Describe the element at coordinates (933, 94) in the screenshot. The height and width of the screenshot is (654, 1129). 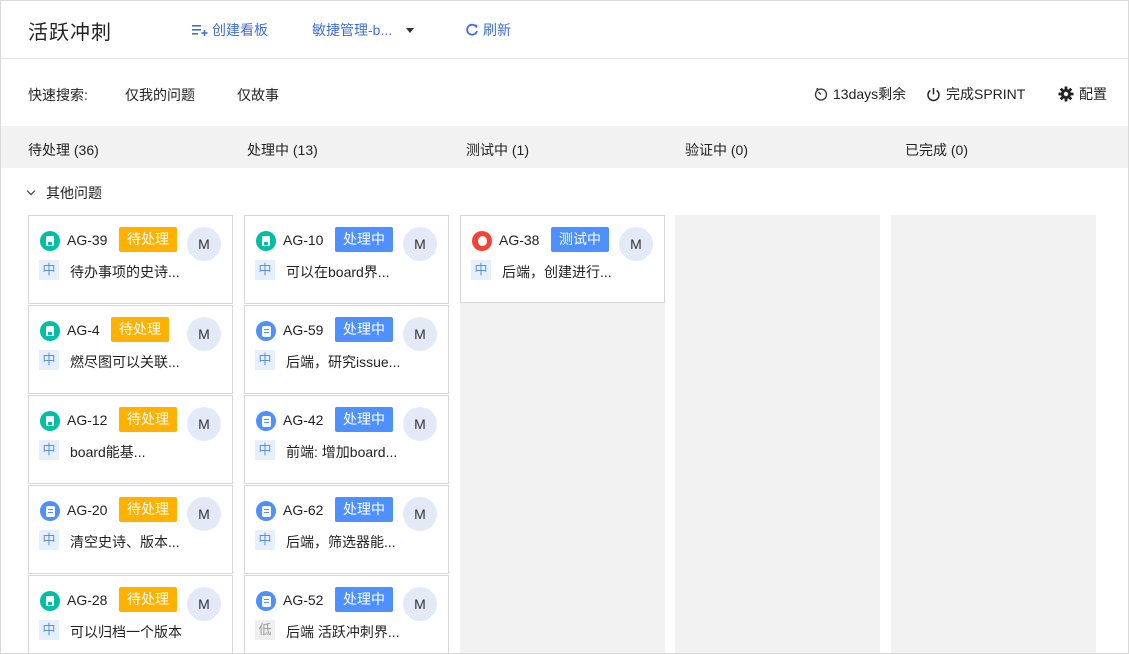
I see `power-icon` at that location.